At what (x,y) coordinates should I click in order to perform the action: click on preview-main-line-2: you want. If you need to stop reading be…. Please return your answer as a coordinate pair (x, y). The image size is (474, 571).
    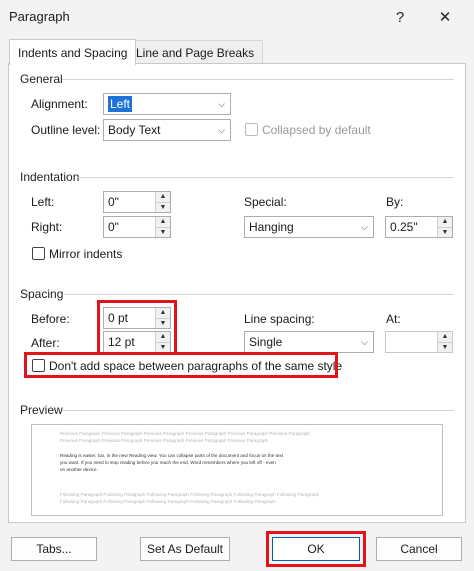
    Looking at the image, I should click on (168, 462).